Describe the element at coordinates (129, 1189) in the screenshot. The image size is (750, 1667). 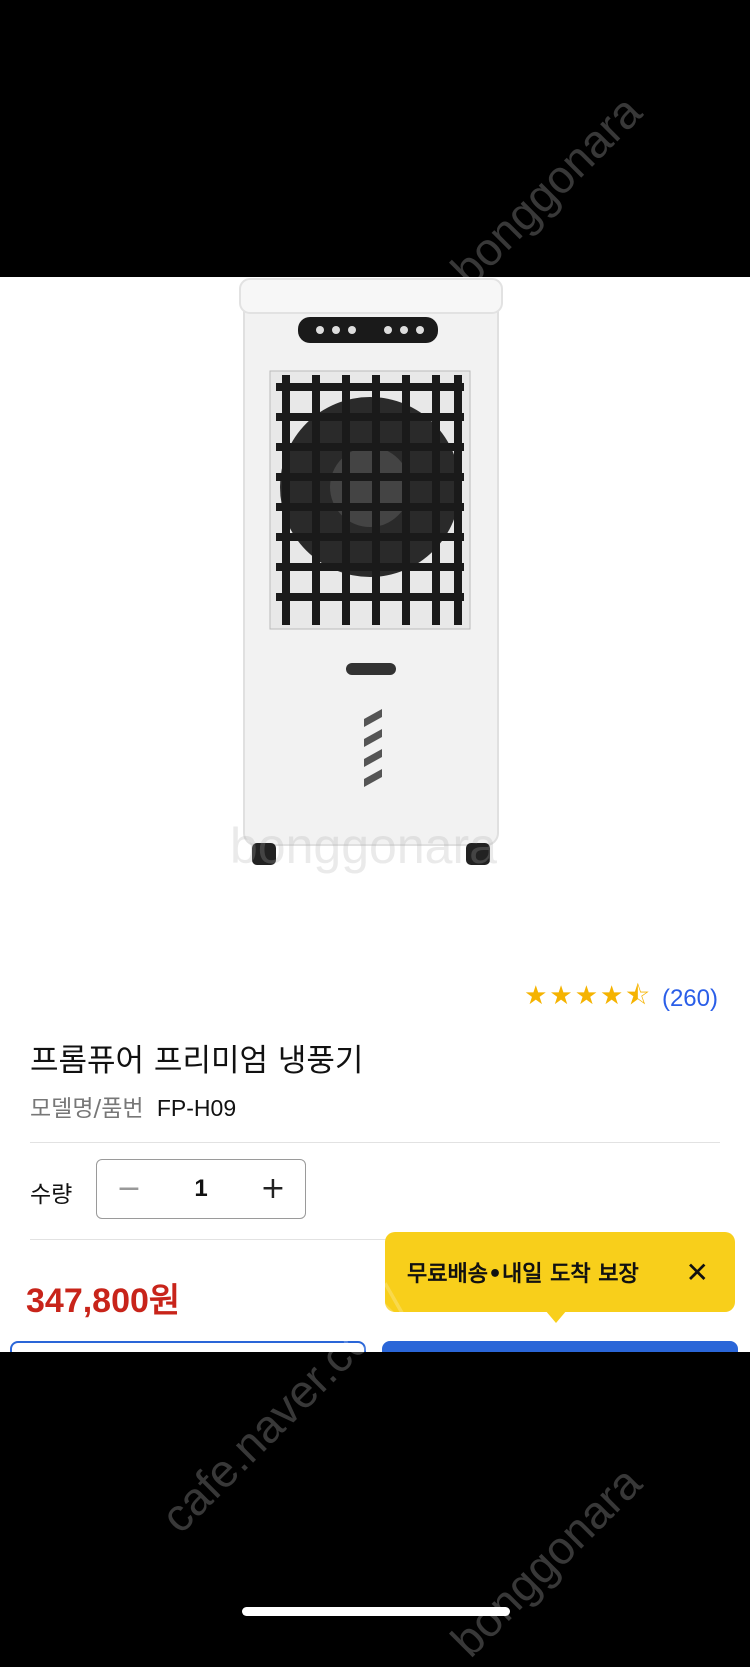
I see `minus-icon: −` at that location.